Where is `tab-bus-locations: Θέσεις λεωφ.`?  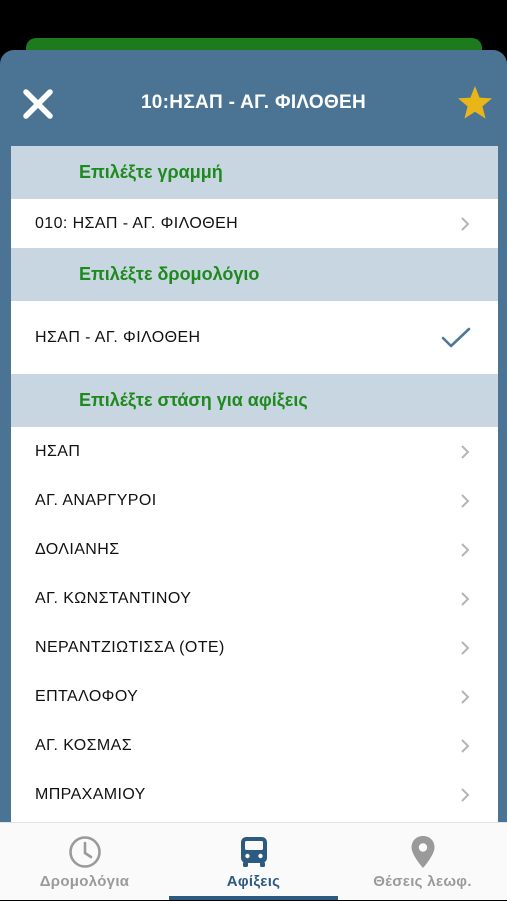
tab-bus-locations: Θέσεις λεωφ. is located at coordinates (422, 862).